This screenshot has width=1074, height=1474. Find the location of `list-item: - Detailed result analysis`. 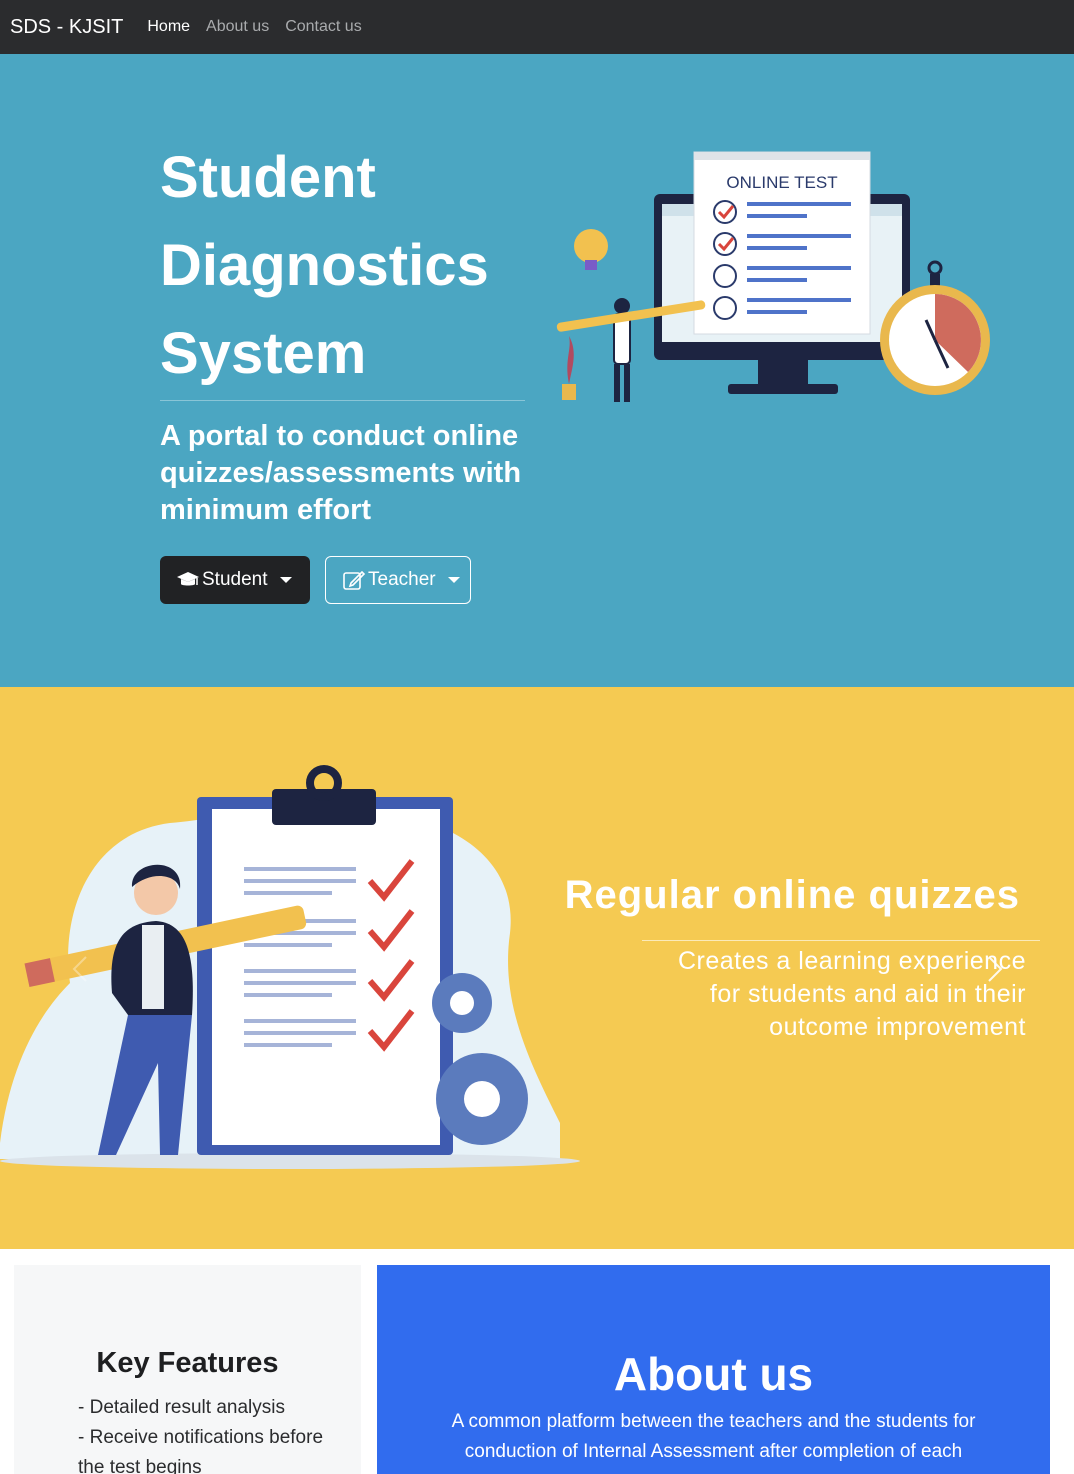

list-item: - Detailed result analysis is located at coordinates (181, 1407).